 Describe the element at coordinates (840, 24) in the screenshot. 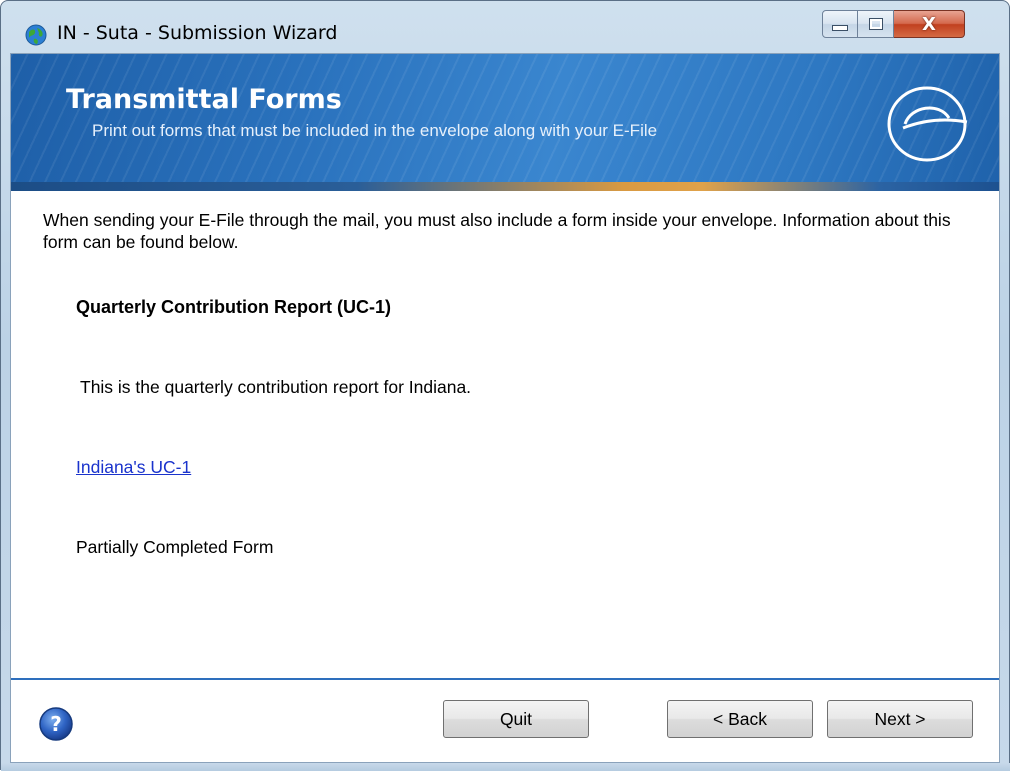

I see `minimize-button` at that location.